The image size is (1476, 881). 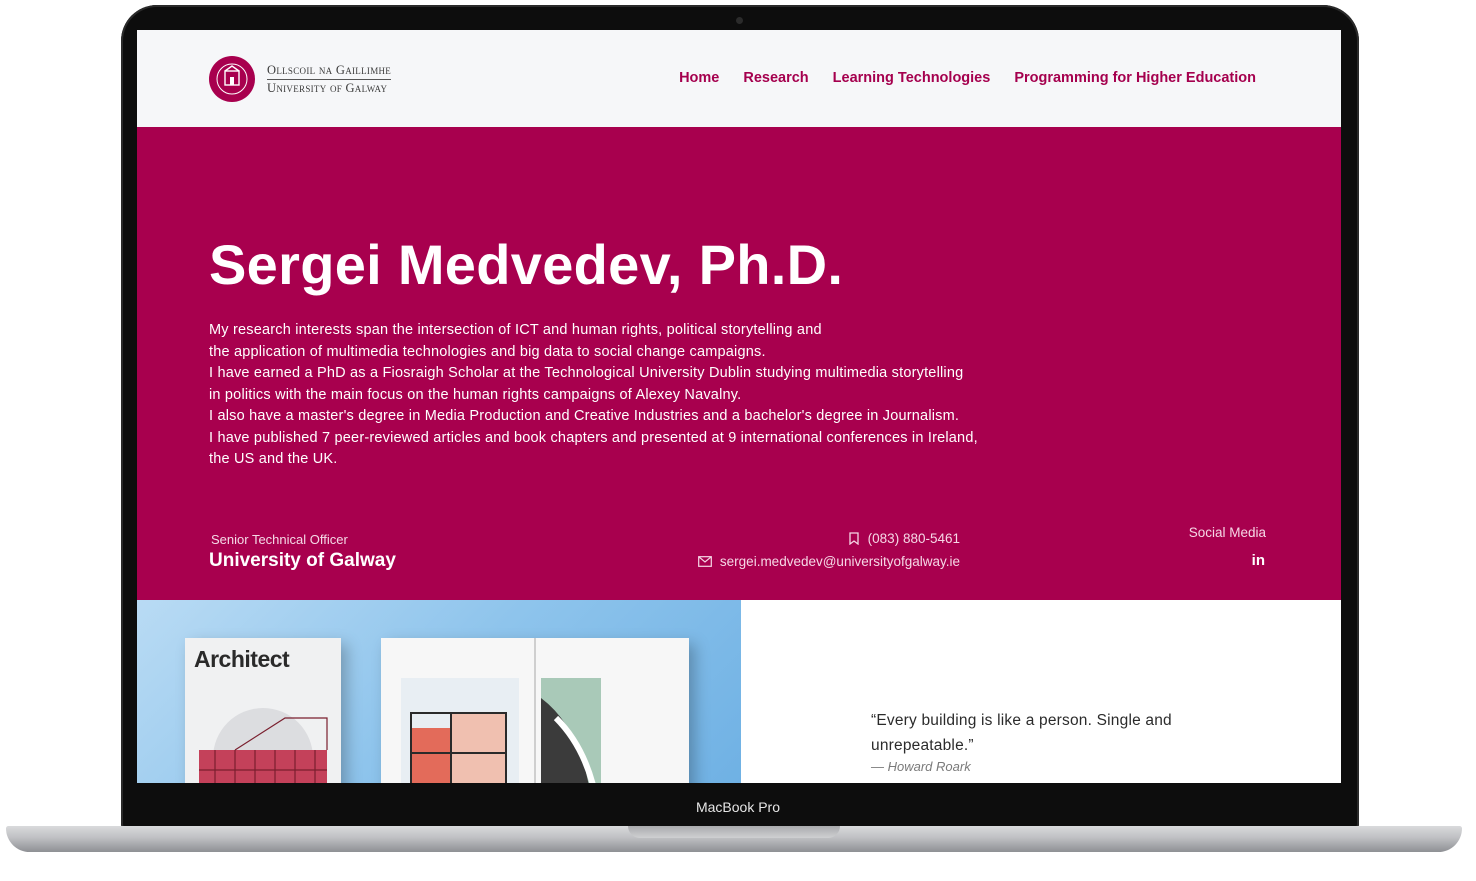 I want to click on email-address: sergei.medvedev@universityofgalway.ie, so click(x=839, y=561).